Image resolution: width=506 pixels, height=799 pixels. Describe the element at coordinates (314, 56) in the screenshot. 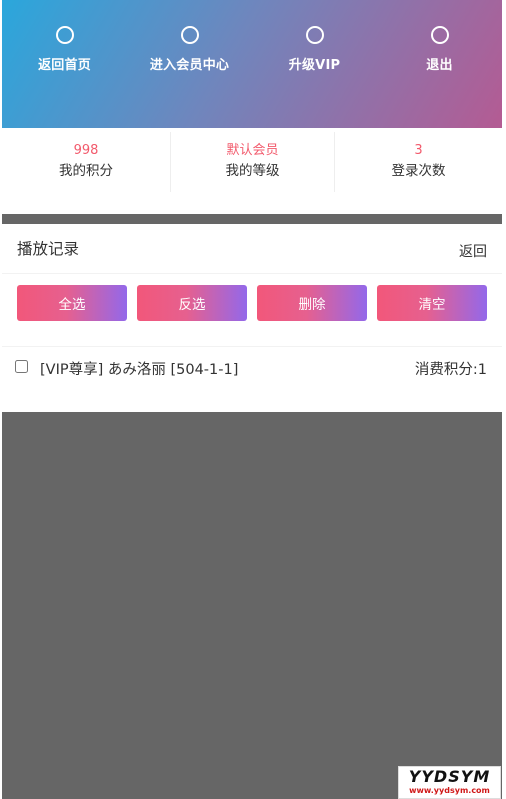

I see `nav-upgrade-vip: 升级VIP` at that location.